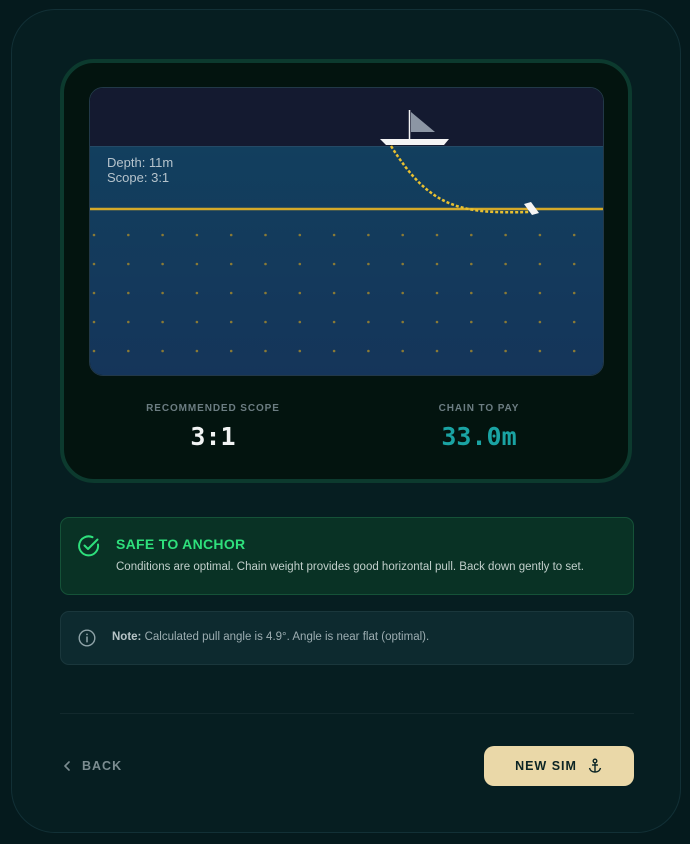 Image resolution: width=690 pixels, height=844 pixels. I want to click on info-icon, so click(87, 638).